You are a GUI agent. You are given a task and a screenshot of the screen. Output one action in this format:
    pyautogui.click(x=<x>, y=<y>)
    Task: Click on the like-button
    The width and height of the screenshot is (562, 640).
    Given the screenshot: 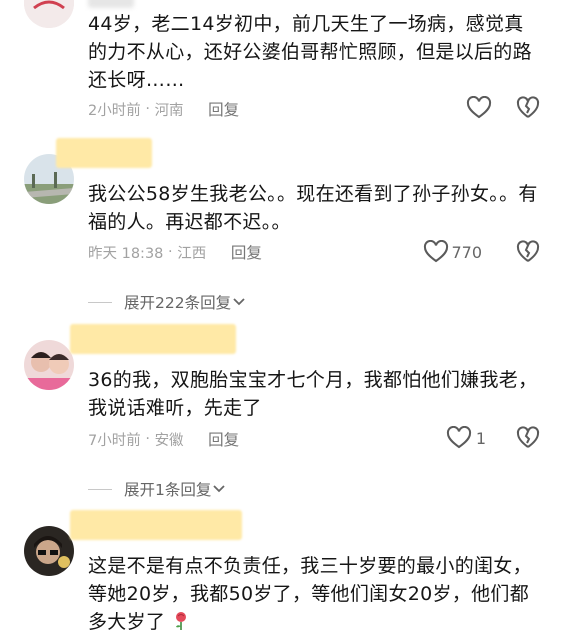 What is the action you would take?
    pyautogui.click(x=479, y=108)
    